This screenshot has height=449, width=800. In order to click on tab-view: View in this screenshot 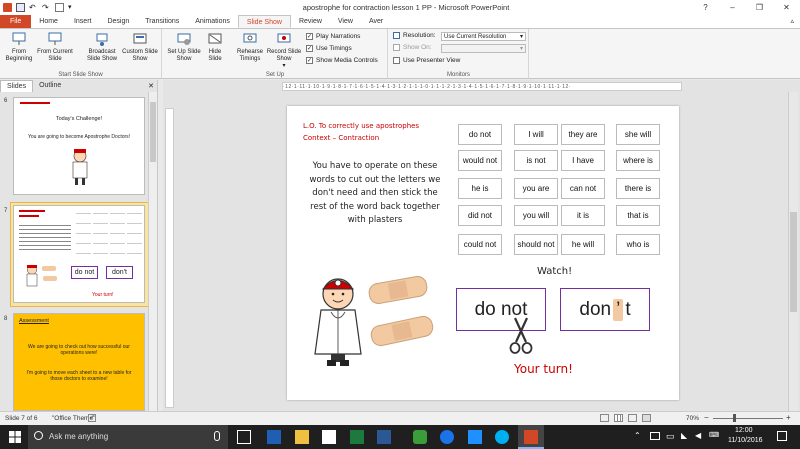, I will do `click(345, 21)`.